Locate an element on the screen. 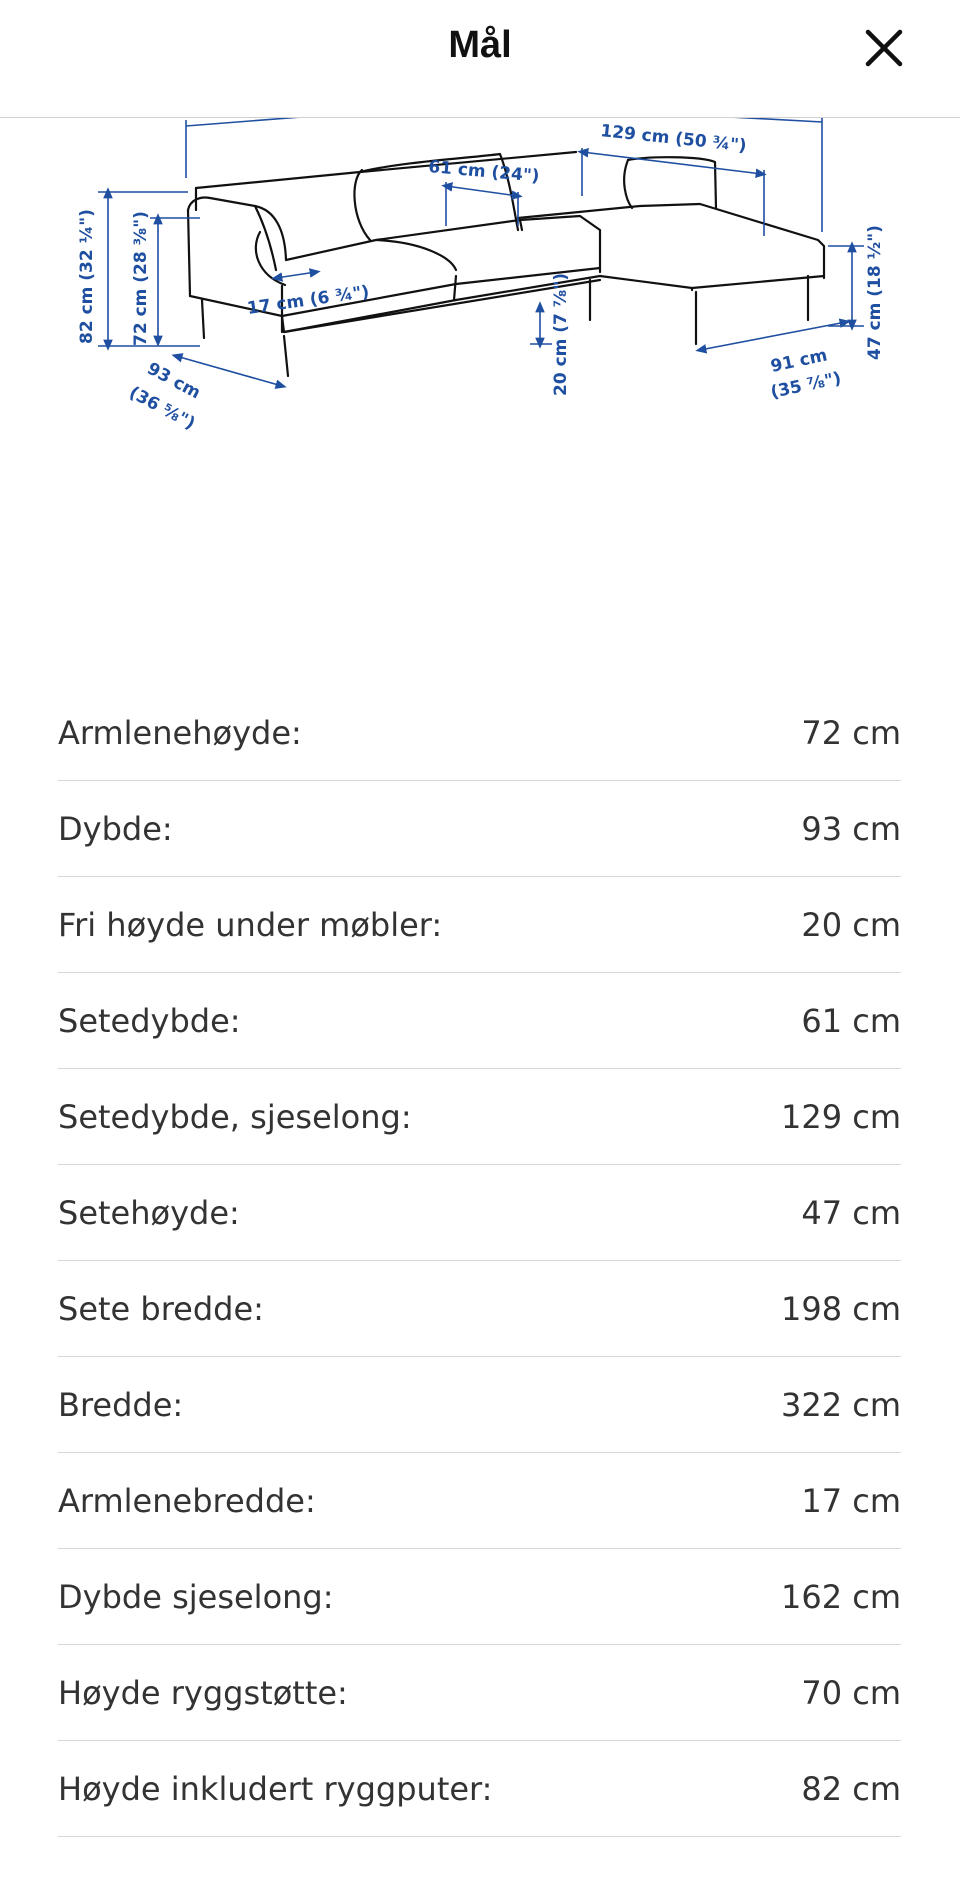  sofa-drawing is located at coordinates (506, 264).